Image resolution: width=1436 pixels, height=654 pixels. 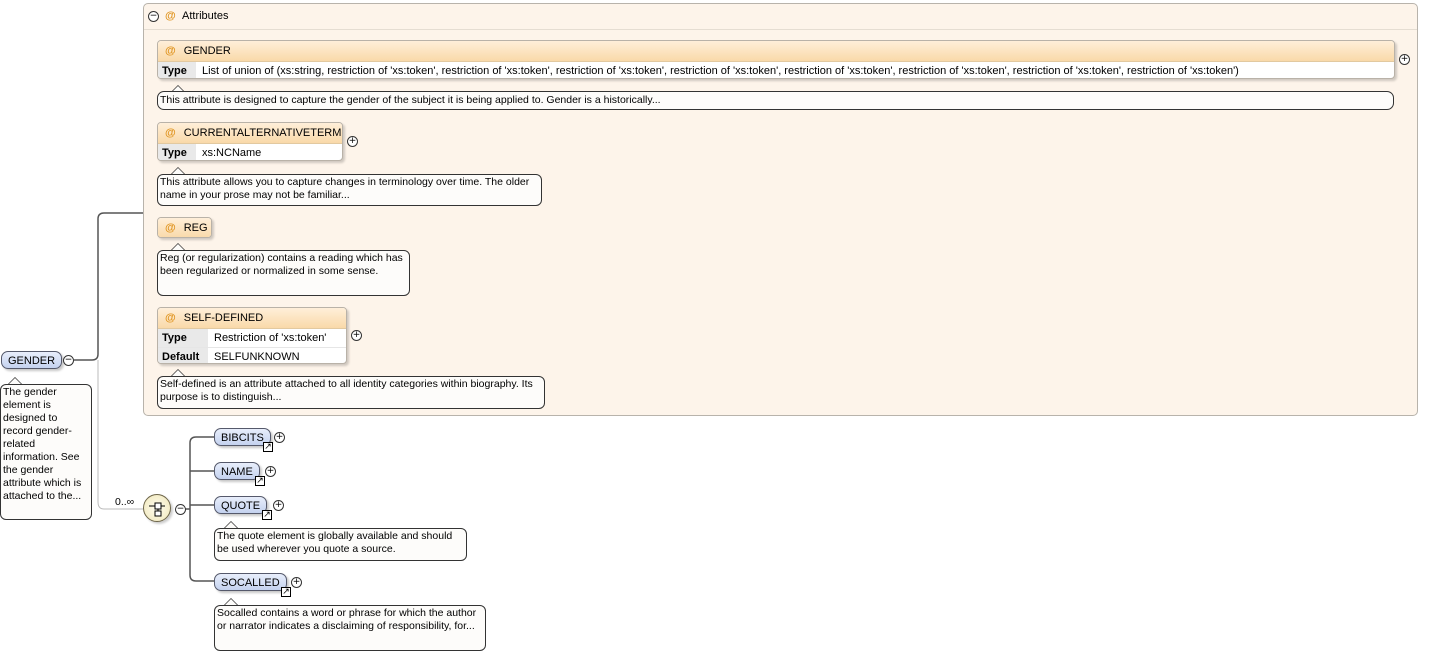 I want to click on occurrence-label: 0..∞, so click(x=125, y=502).